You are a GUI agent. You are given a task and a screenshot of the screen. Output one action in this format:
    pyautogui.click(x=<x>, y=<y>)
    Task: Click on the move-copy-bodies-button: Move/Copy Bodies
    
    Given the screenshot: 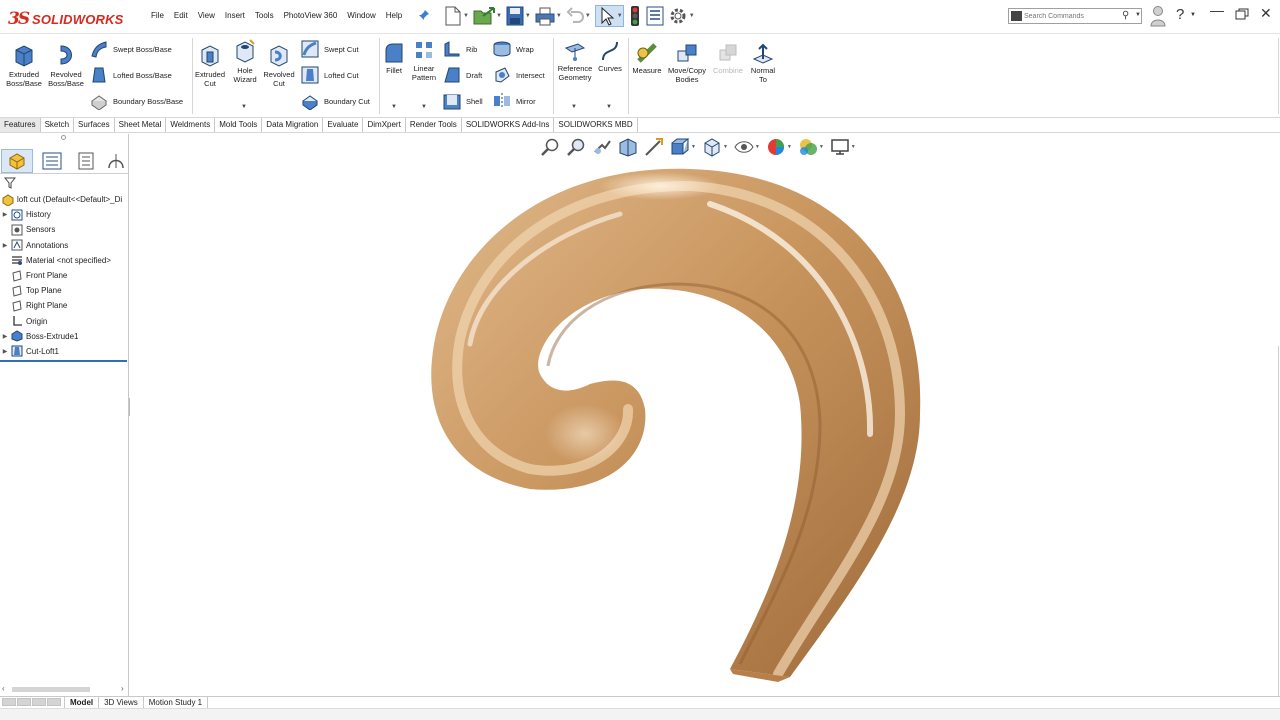 What is the action you would take?
    pyautogui.click(x=687, y=63)
    